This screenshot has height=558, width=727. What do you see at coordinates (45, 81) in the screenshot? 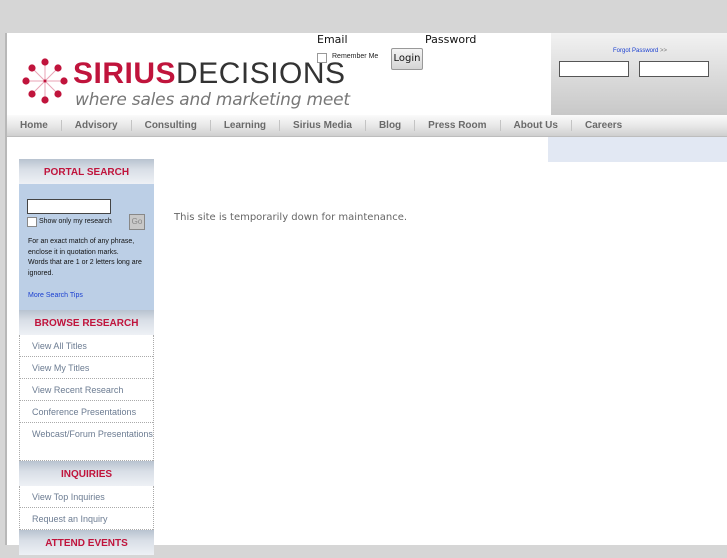
I see `starburst-logo-icon` at bounding box center [45, 81].